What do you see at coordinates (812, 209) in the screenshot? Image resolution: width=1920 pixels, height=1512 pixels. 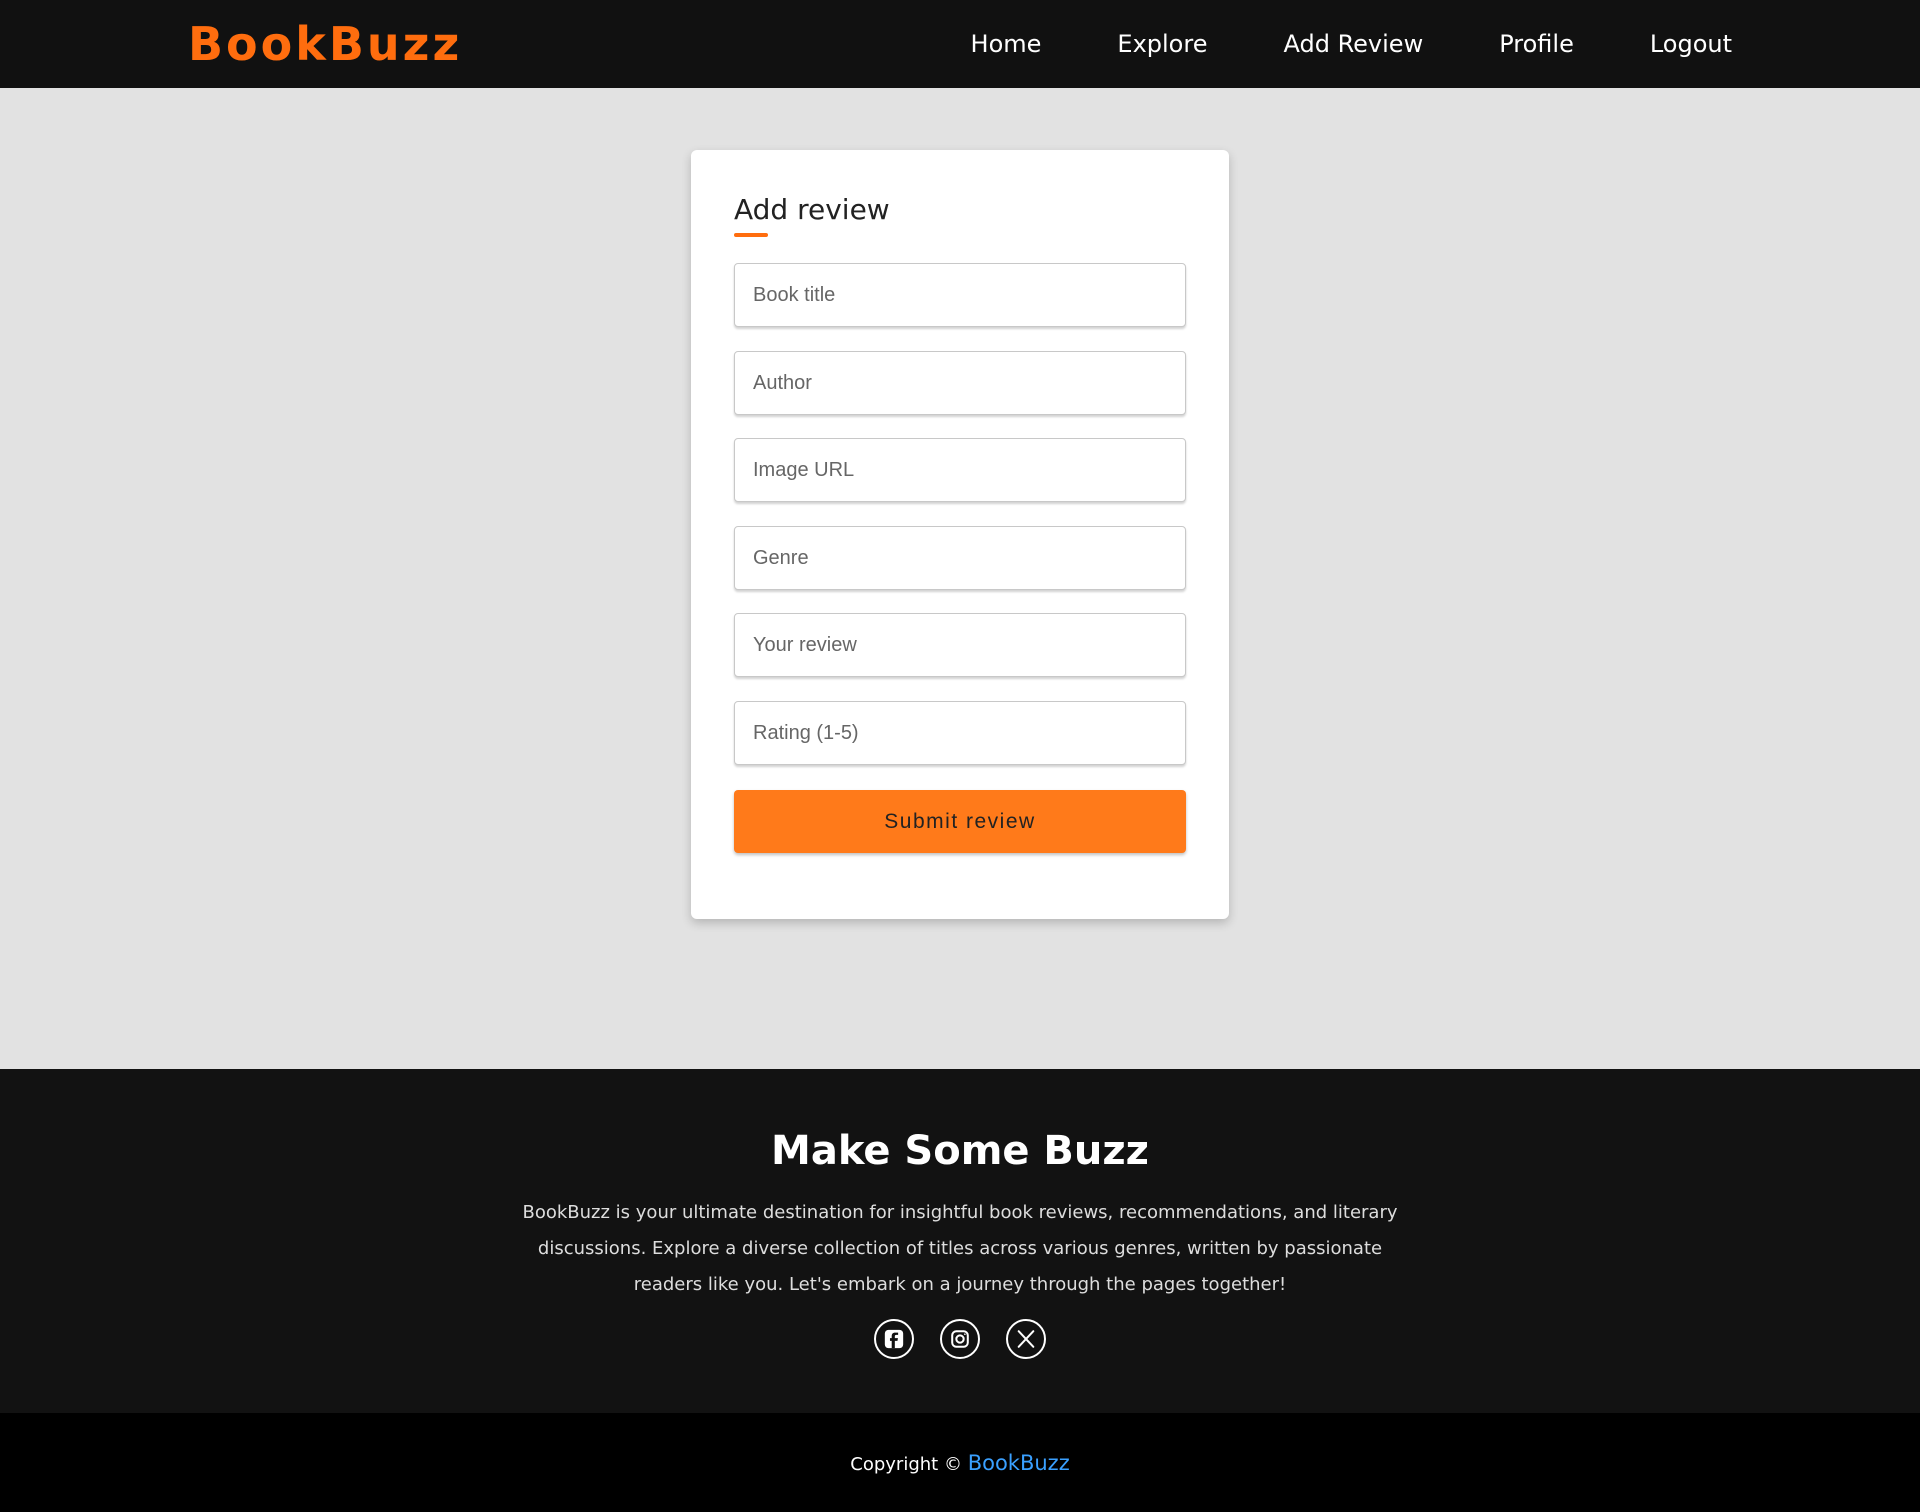 I see `form-title: Add review` at bounding box center [812, 209].